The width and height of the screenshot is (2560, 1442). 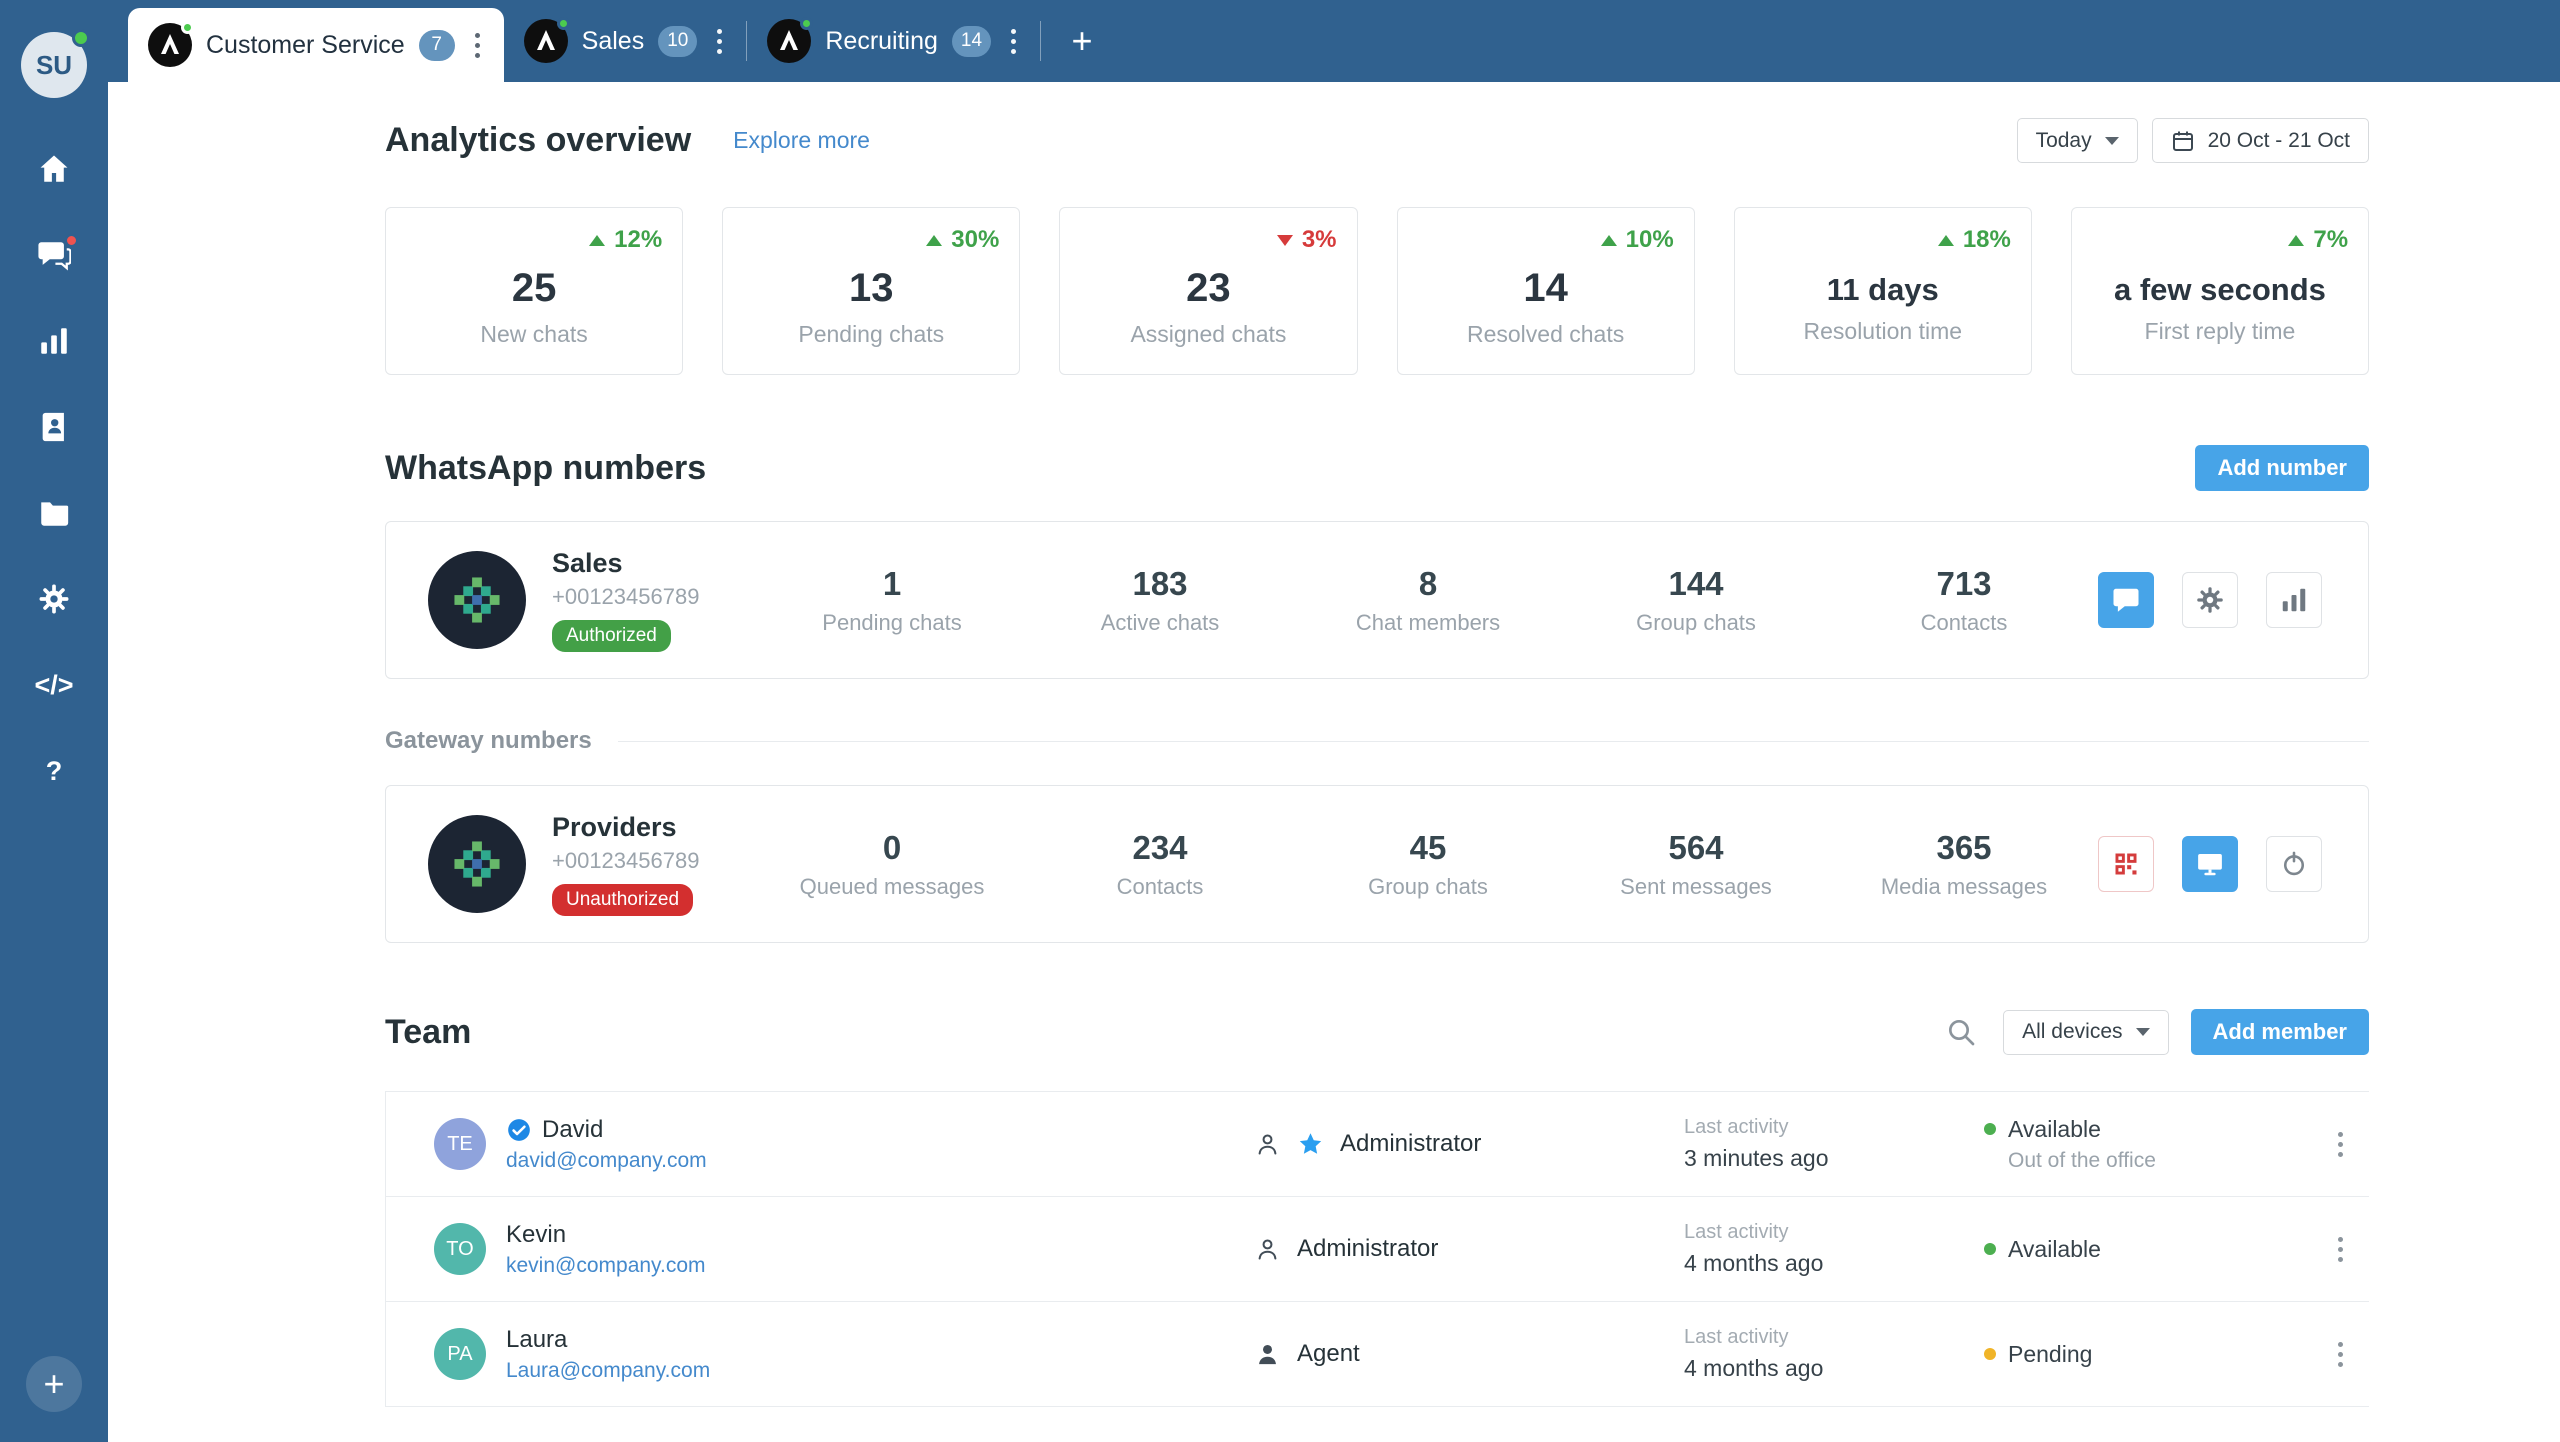 What do you see at coordinates (871, 334) in the screenshot?
I see `stat-label: Pending chats` at bounding box center [871, 334].